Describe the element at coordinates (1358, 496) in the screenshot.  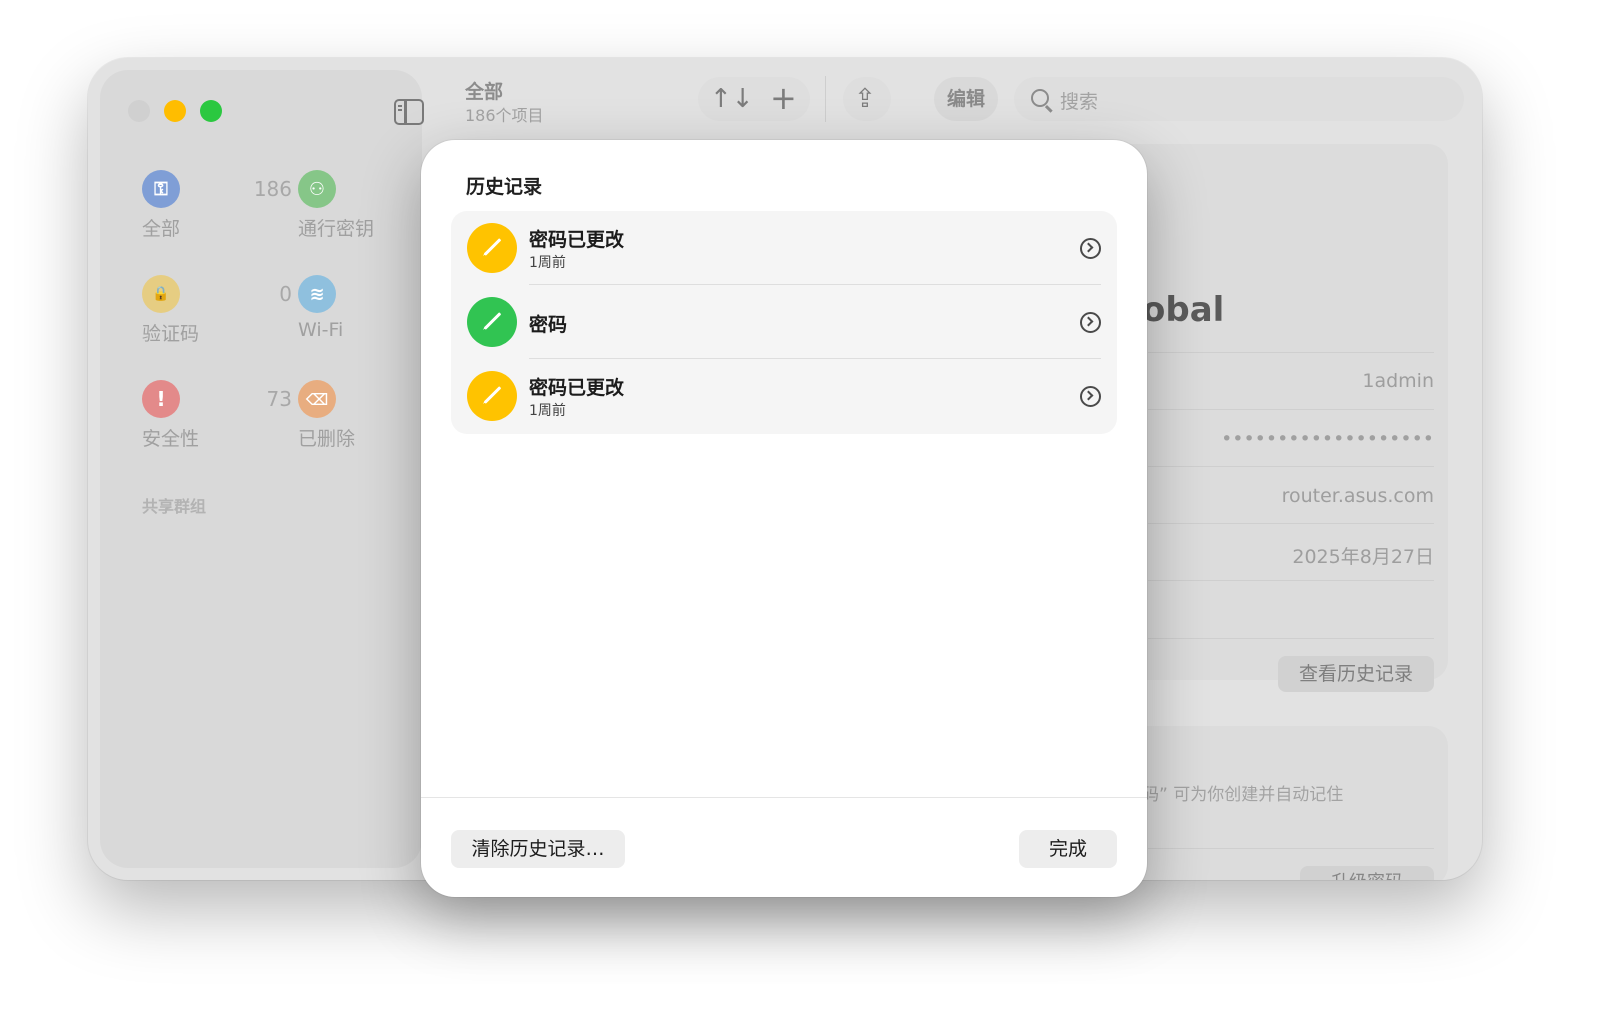
I see `website-value: router.asus.com` at that location.